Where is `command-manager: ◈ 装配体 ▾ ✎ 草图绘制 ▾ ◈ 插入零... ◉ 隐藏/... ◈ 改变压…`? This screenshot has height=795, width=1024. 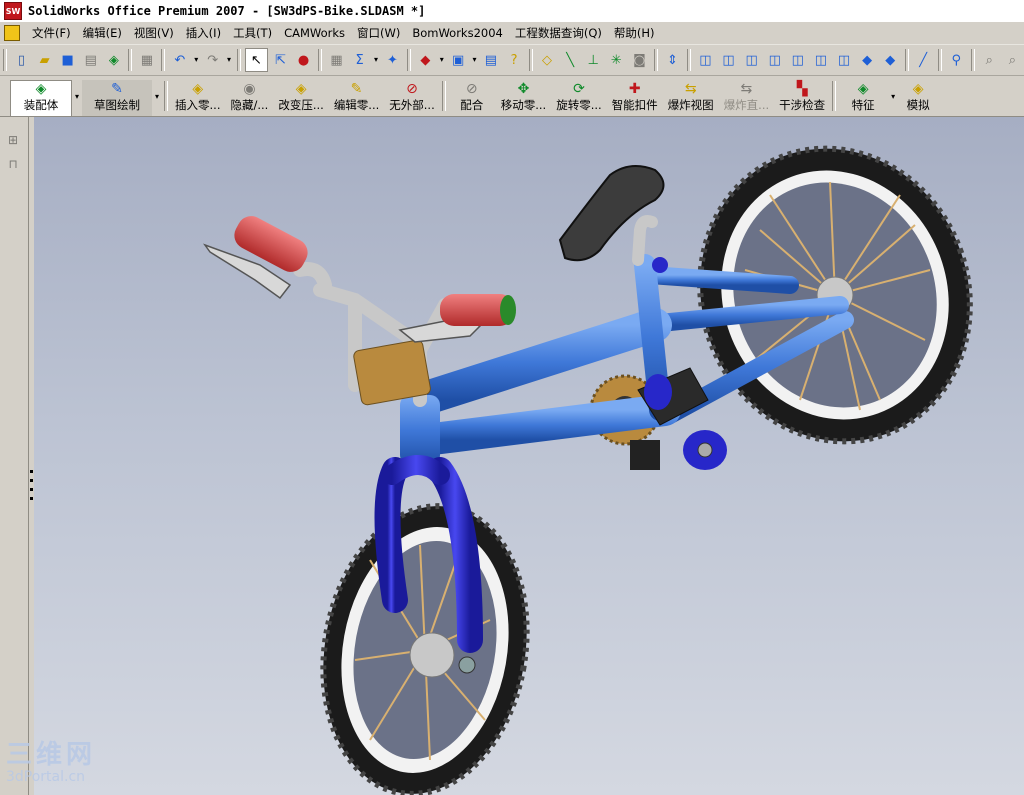 command-manager: ◈ 装配体 ▾ ✎ 草图绘制 ▾ ◈ 插入零... ◉ 隐藏/... ◈ 改变压… is located at coordinates (512, 96).